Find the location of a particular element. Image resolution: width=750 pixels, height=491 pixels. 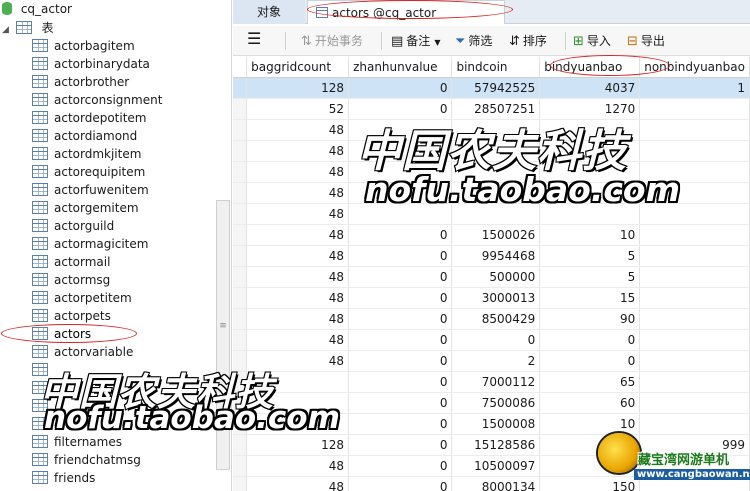

sort-button: ⇵ 排序 is located at coordinates (528, 41).